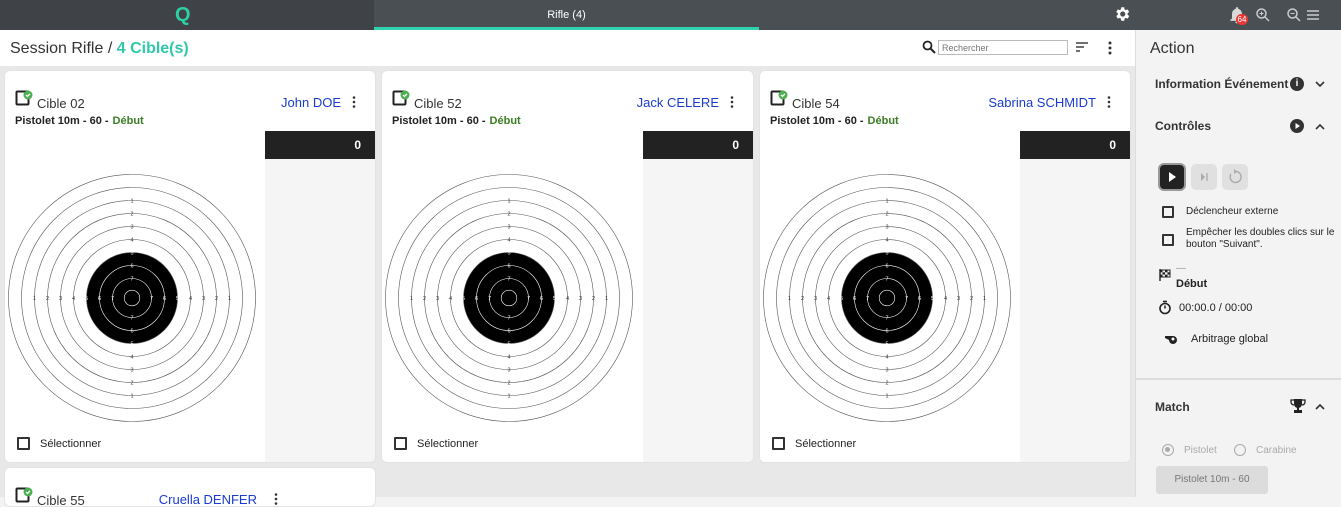 The image size is (1341, 507). What do you see at coordinates (1165, 275) in the screenshot?
I see `checkered-flag-icon` at bounding box center [1165, 275].